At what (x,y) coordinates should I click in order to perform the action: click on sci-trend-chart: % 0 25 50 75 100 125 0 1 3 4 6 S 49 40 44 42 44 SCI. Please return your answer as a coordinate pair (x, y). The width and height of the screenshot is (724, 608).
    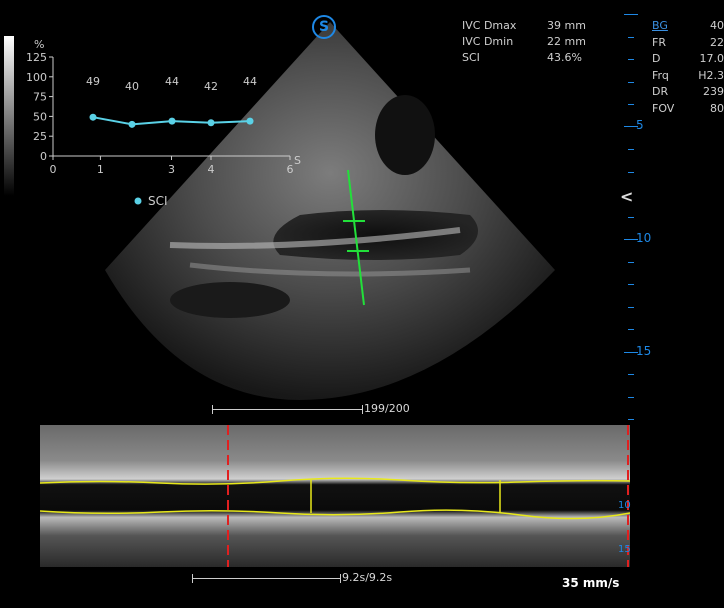
    Looking at the image, I should click on (163, 123).